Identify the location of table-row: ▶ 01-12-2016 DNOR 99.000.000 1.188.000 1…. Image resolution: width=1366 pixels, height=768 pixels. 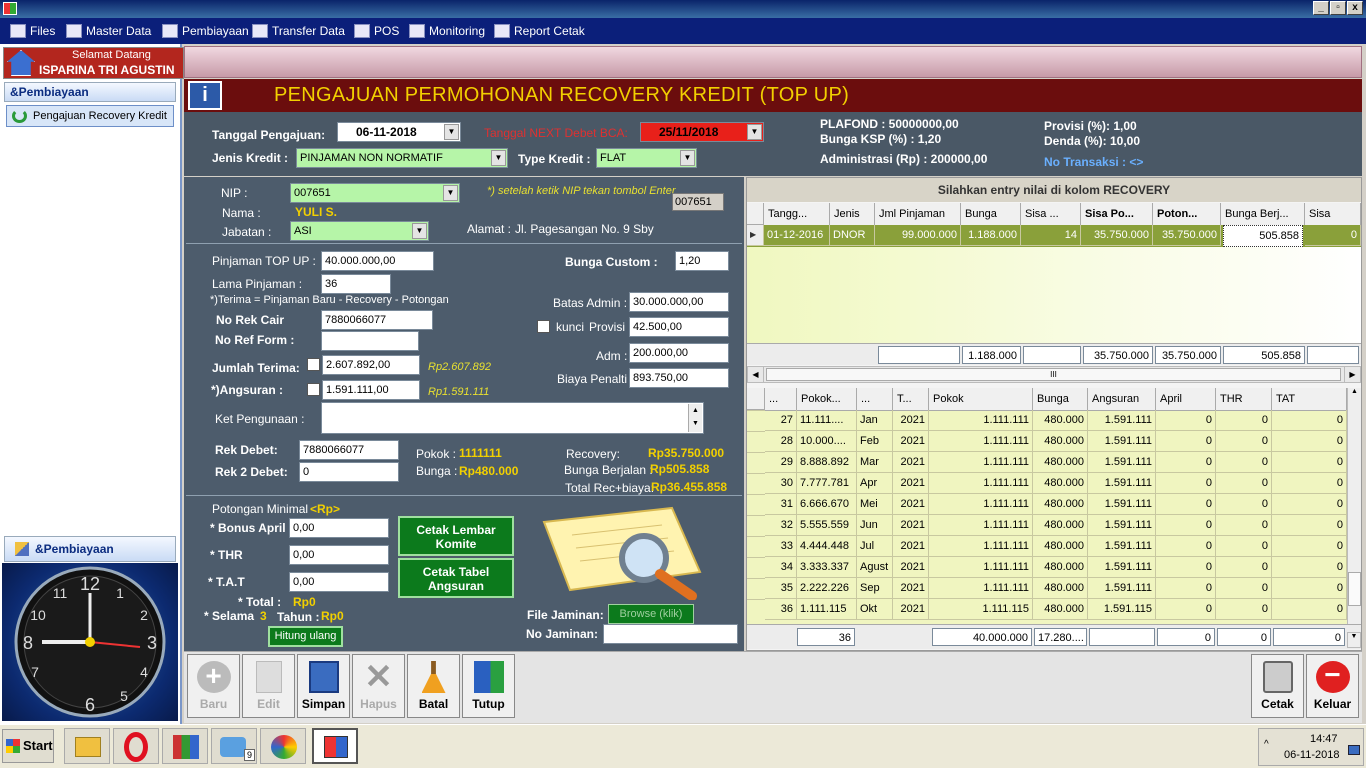
(1054, 236).